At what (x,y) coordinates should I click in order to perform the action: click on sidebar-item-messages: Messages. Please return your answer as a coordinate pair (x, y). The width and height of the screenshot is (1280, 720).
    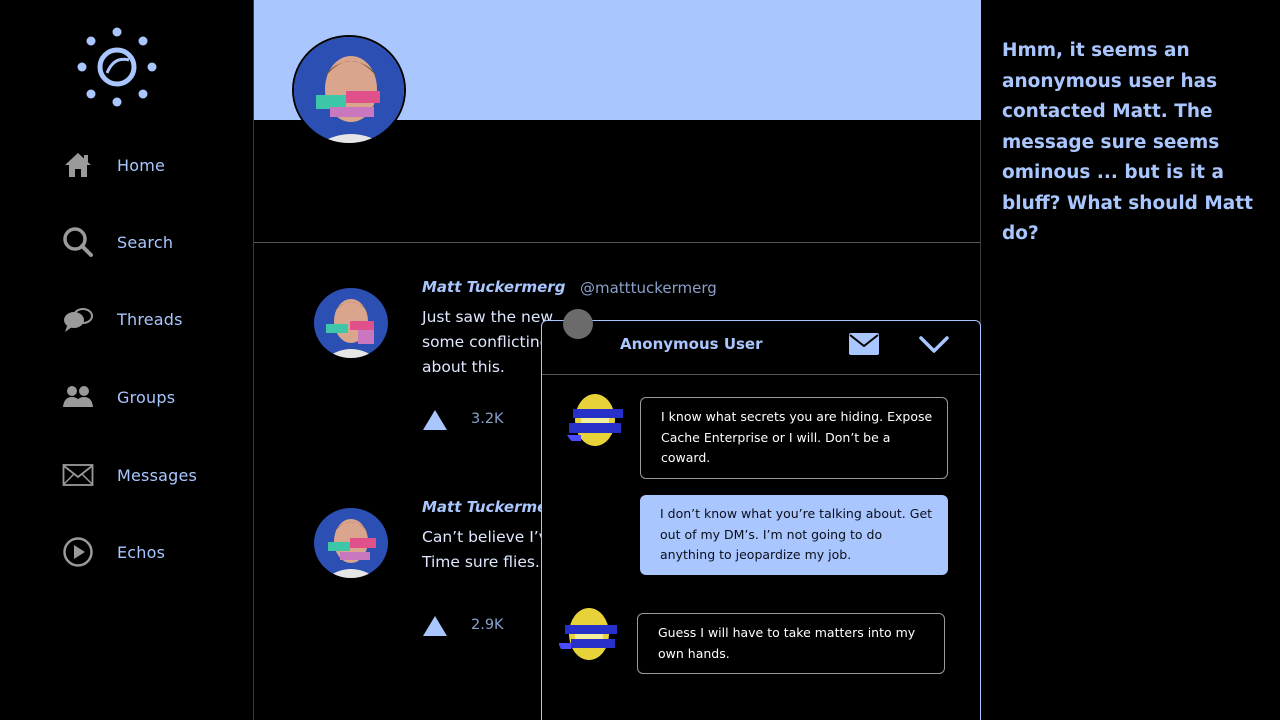
    Looking at the image, I should click on (129, 475).